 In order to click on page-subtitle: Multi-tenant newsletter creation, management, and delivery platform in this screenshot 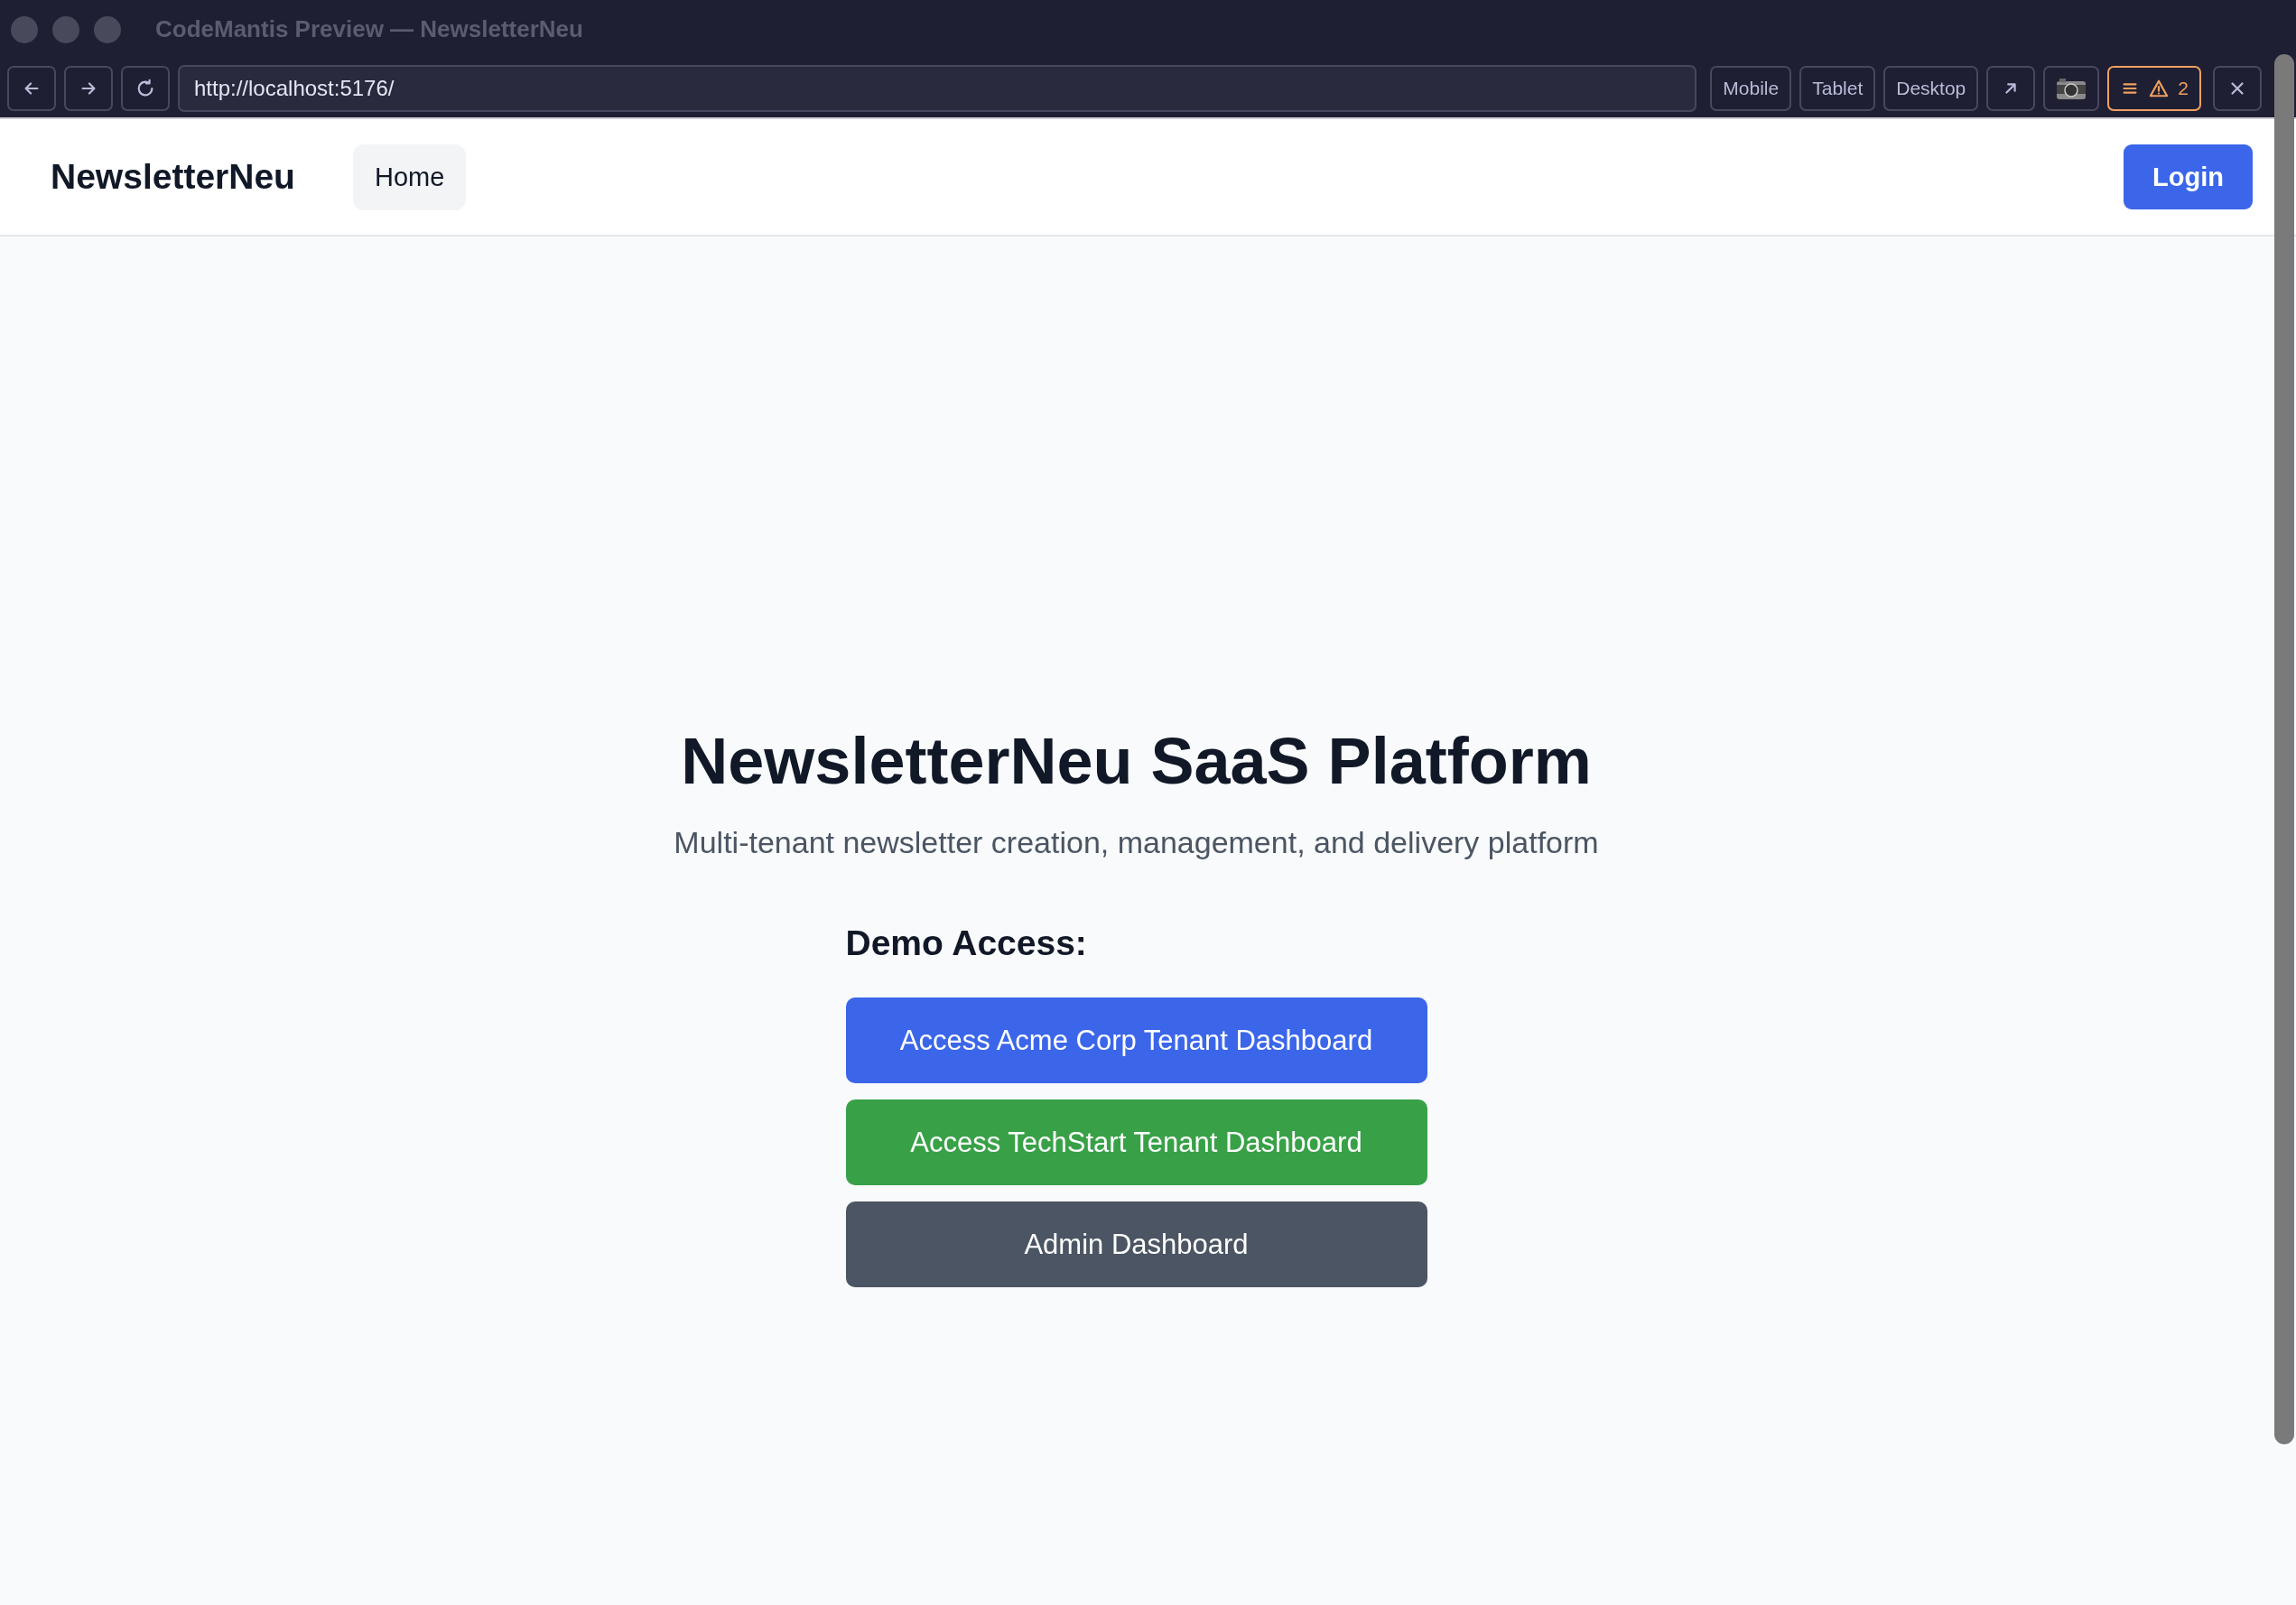, I will do `click(1136, 842)`.